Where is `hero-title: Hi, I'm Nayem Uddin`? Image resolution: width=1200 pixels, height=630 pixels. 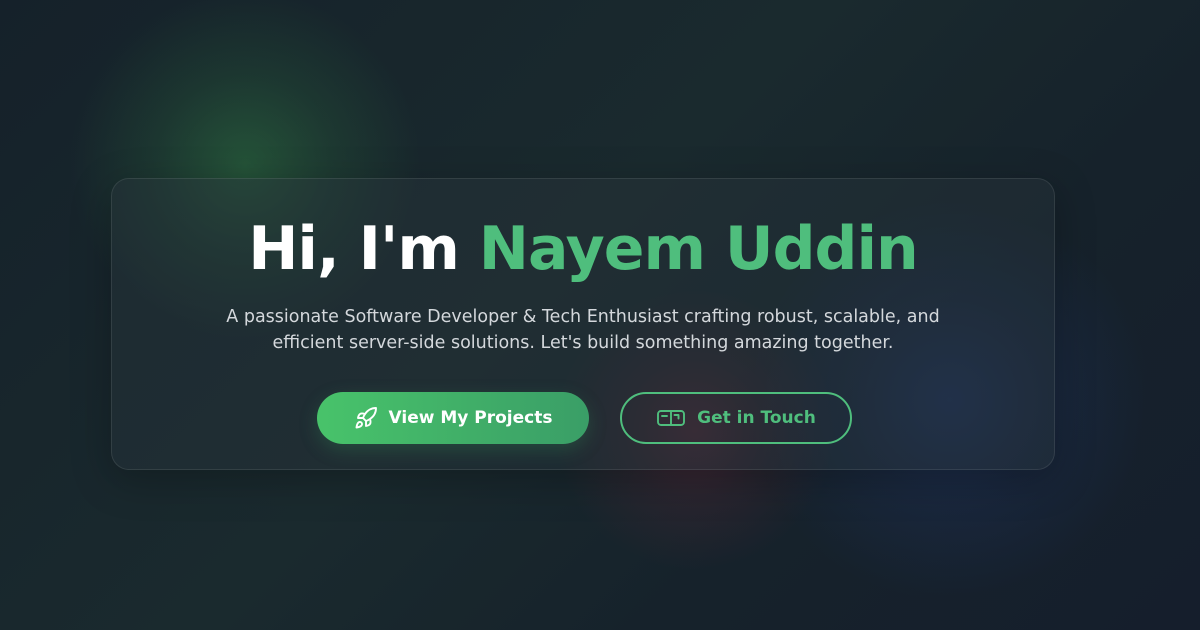
hero-title: Hi, I'm Nayem Uddin is located at coordinates (583, 249).